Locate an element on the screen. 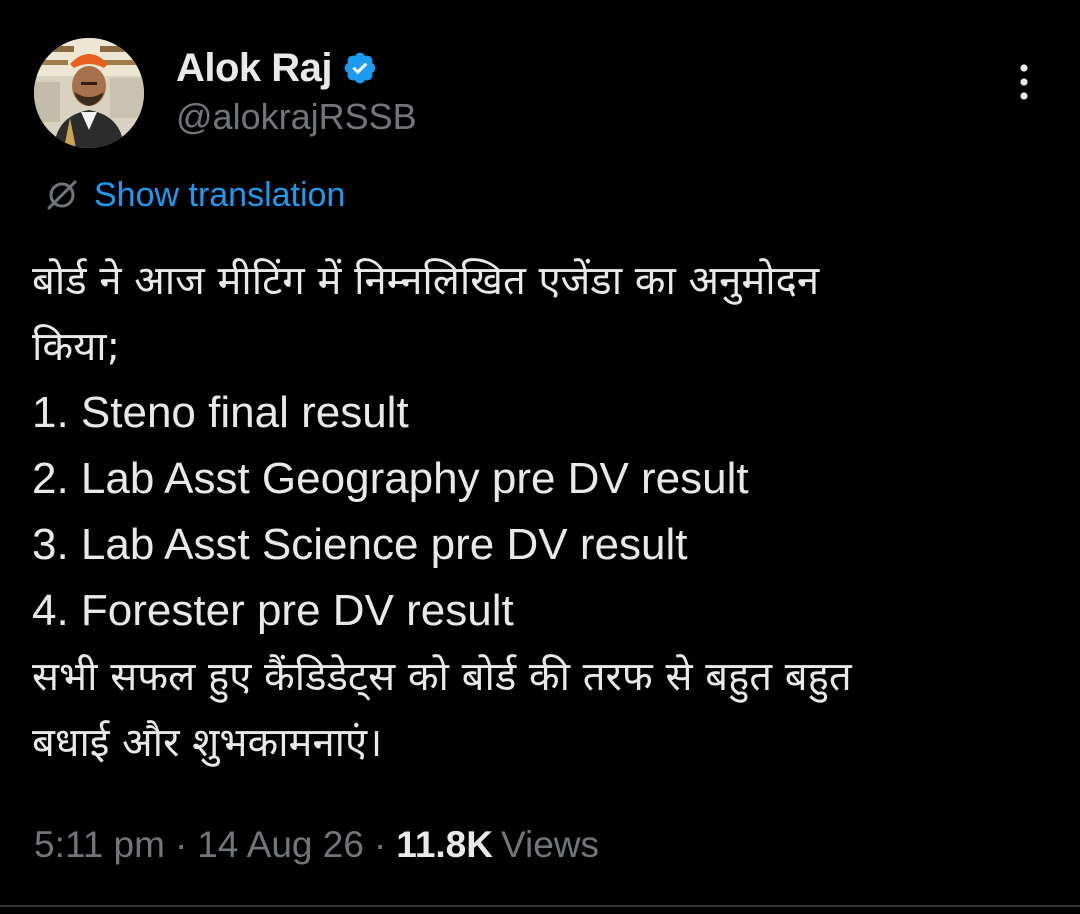 The height and width of the screenshot is (914, 1080). author-name-row: Alok Raj is located at coordinates (277, 68).